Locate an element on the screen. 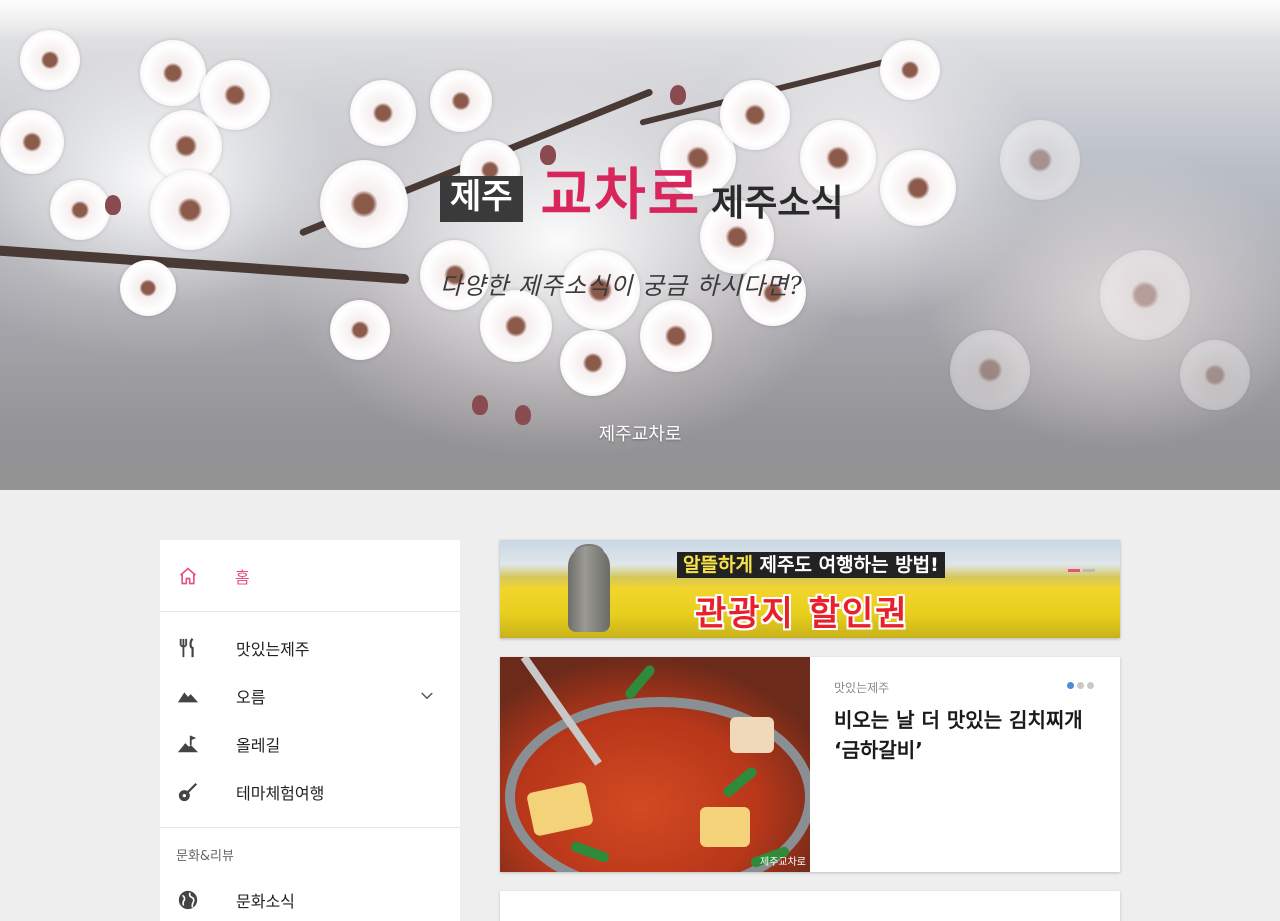  banner-main-text: 관광지 할인권 is located at coordinates (802, 614).